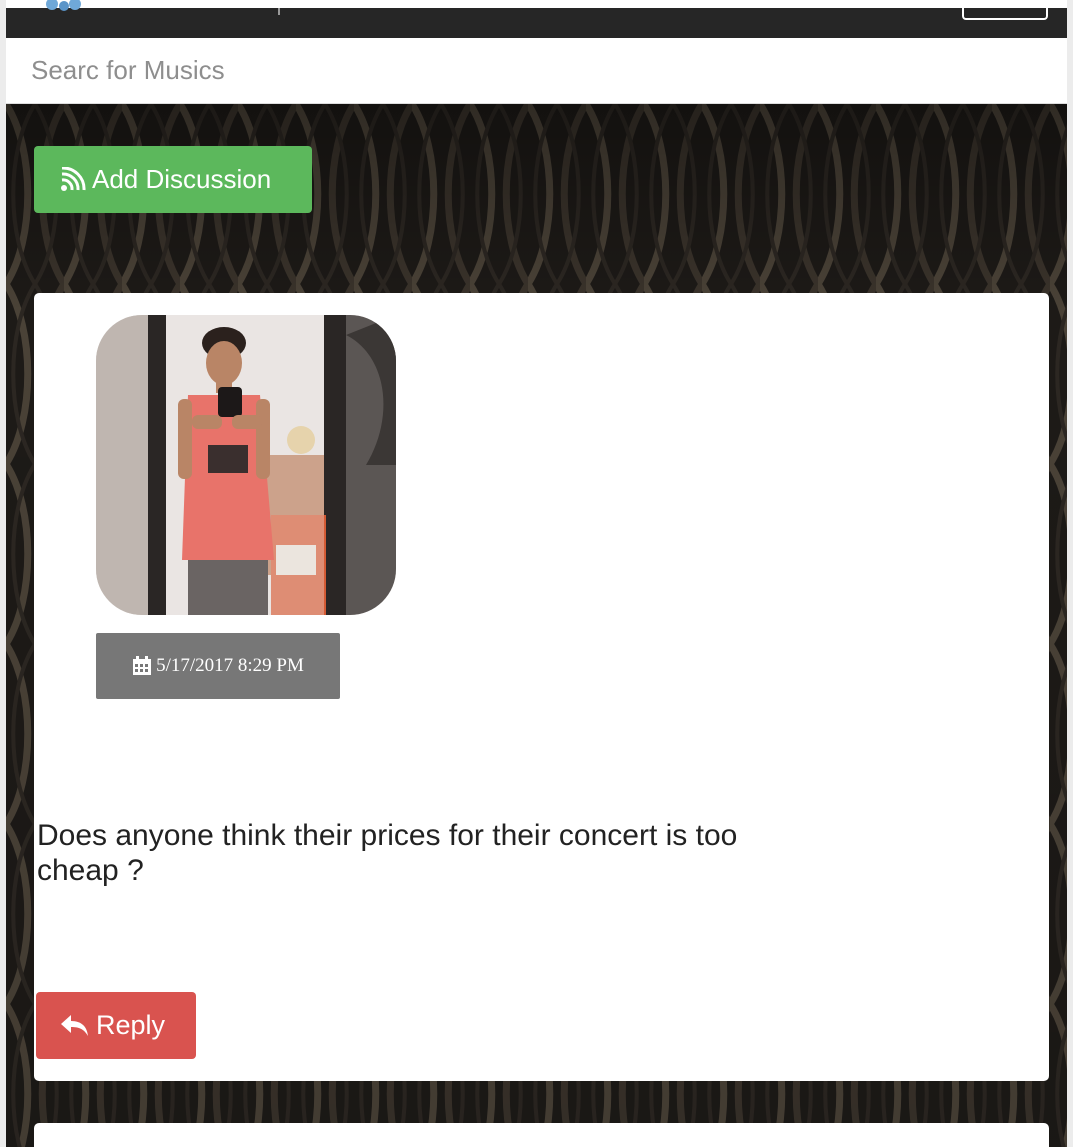  What do you see at coordinates (536, 19) in the screenshot?
I see `top-navbar` at bounding box center [536, 19].